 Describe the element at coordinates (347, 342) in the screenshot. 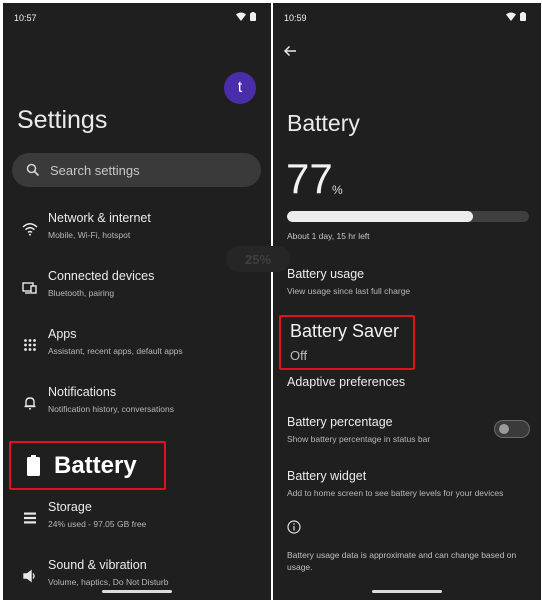

I see `battery-saver-item: Battery Saver Off` at that location.